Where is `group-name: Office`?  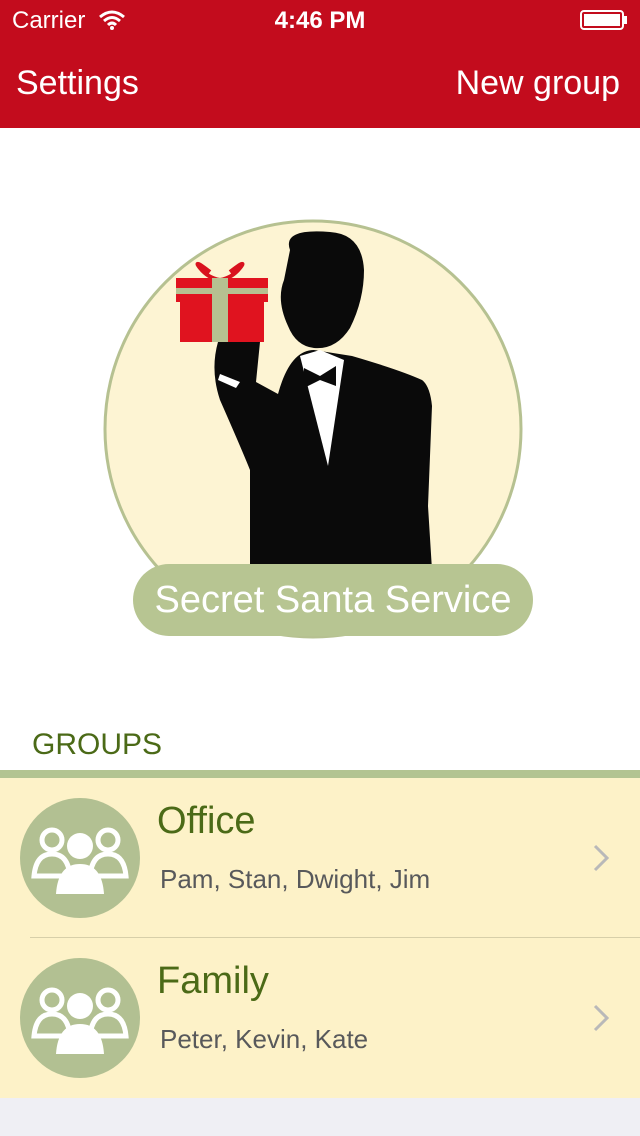
group-name: Office is located at coordinates (206, 821).